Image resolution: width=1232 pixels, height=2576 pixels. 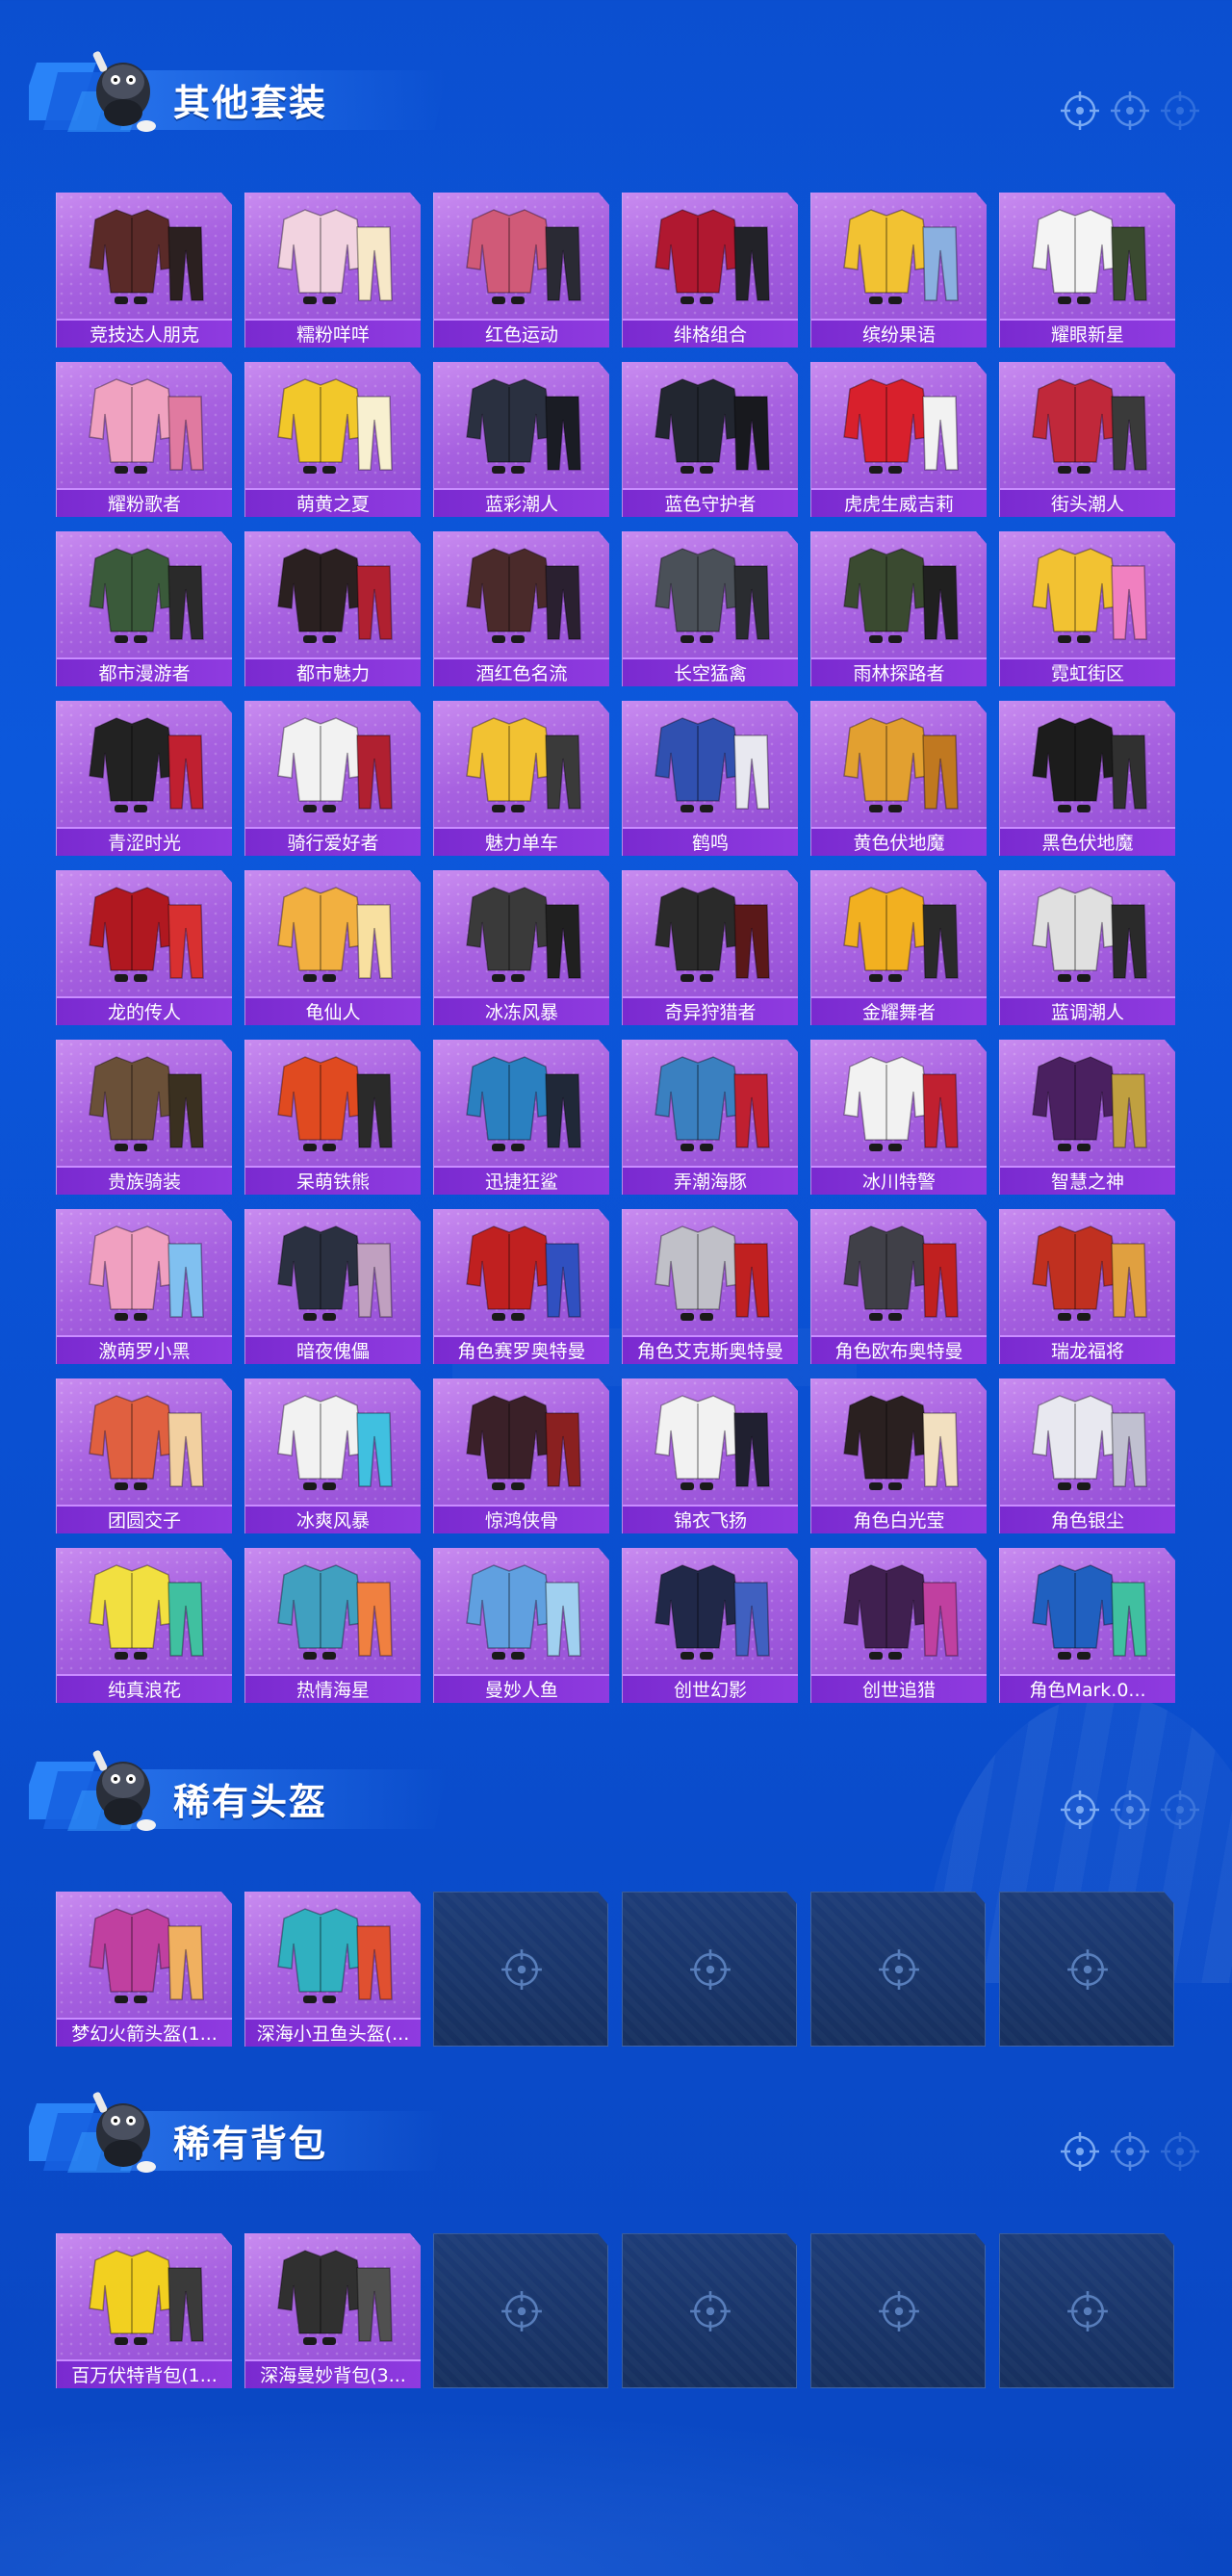 What do you see at coordinates (898, 271) in the screenshot?
I see `item-card: 缤纷果语` at bounding box center [898, 271].